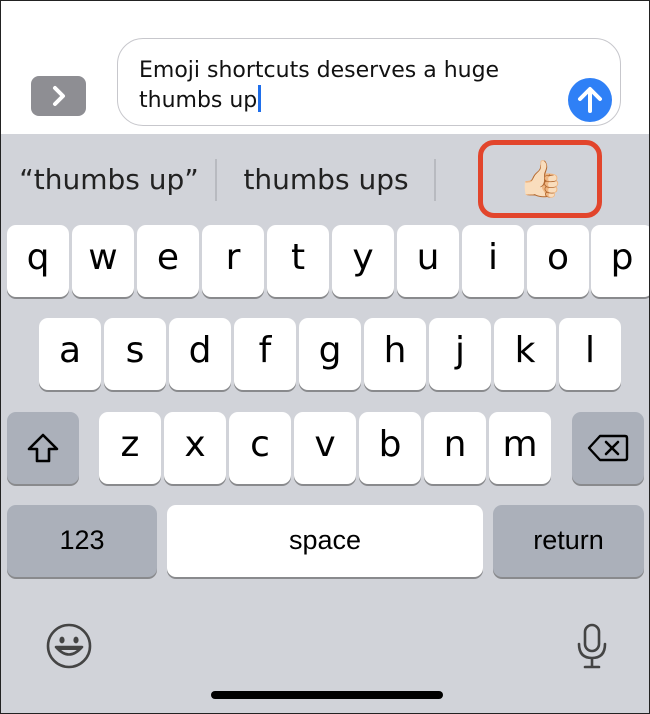  I want to click on key-k: k, so click(525, 354).